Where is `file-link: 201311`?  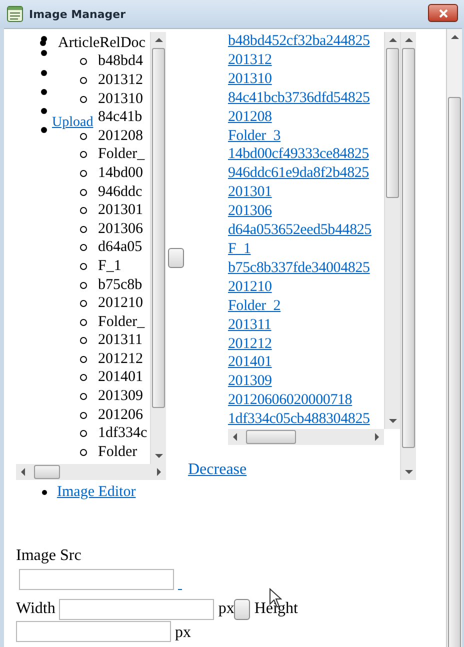 file-link: 201311 is located at coordinates (306, 325).